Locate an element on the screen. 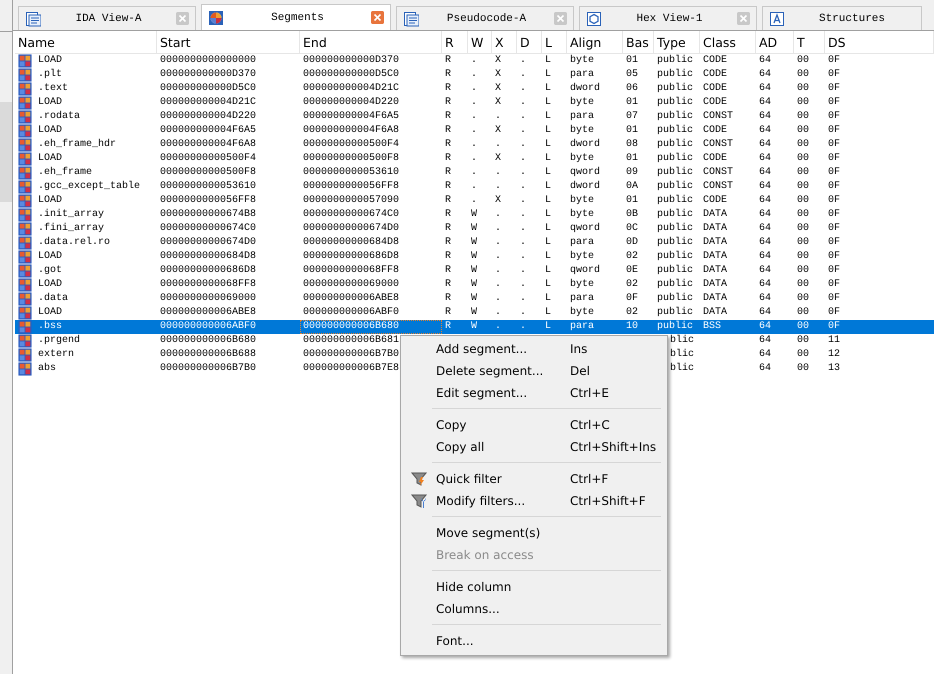 Image resolution: width=934 pixels, height=674 pixels. table-cell: R is located at coordinates (448, 103).